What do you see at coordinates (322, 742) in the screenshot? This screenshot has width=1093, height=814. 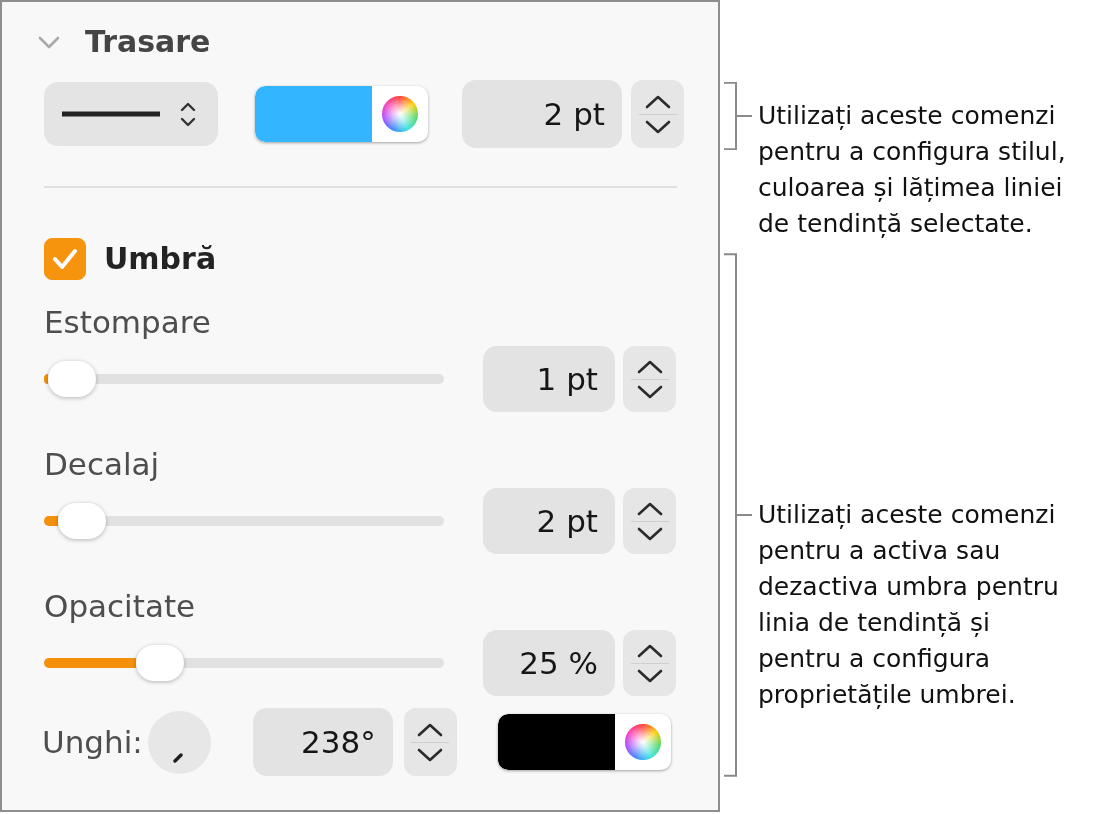 I see `angle-field: 238°` at bounding box center [322, 742].